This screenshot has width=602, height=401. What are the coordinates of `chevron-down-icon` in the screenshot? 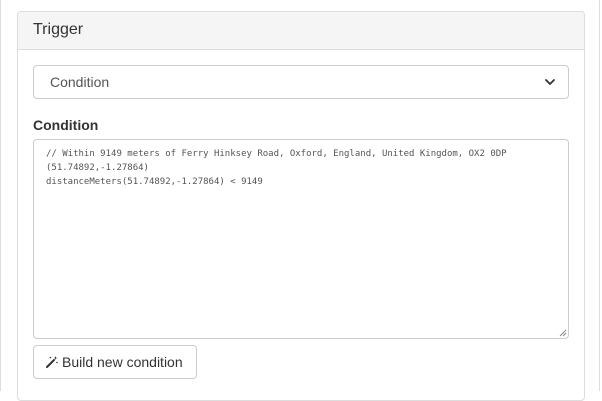 It's located at (550, 82).